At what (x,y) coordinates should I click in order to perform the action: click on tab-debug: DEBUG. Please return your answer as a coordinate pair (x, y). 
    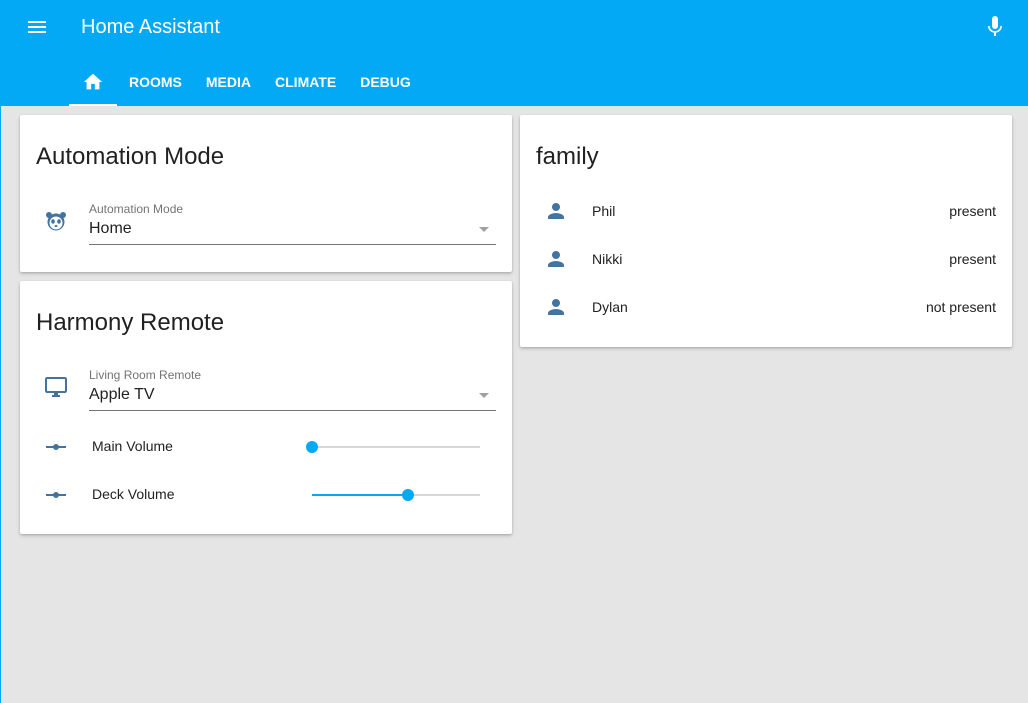
    Looking at the image, I should click on (385, 82).